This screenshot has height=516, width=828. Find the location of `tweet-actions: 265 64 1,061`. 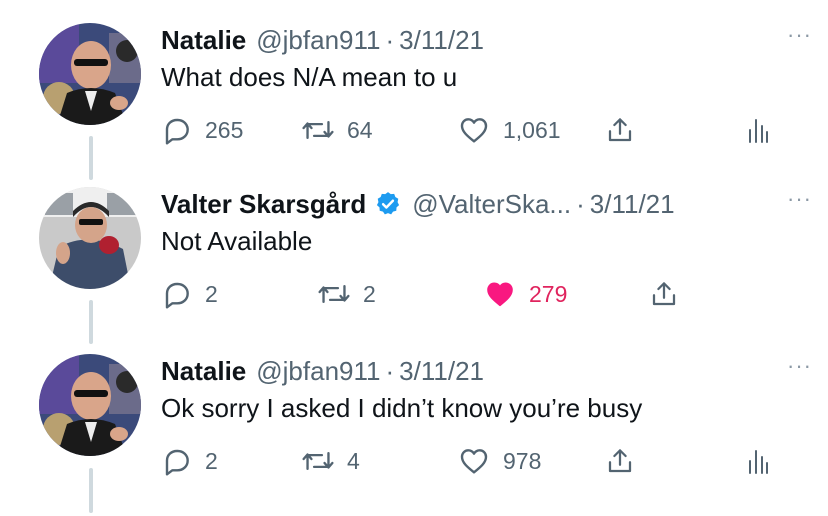

tweet-actions: 265 64 1,061 is located at coordinates (471, 130).